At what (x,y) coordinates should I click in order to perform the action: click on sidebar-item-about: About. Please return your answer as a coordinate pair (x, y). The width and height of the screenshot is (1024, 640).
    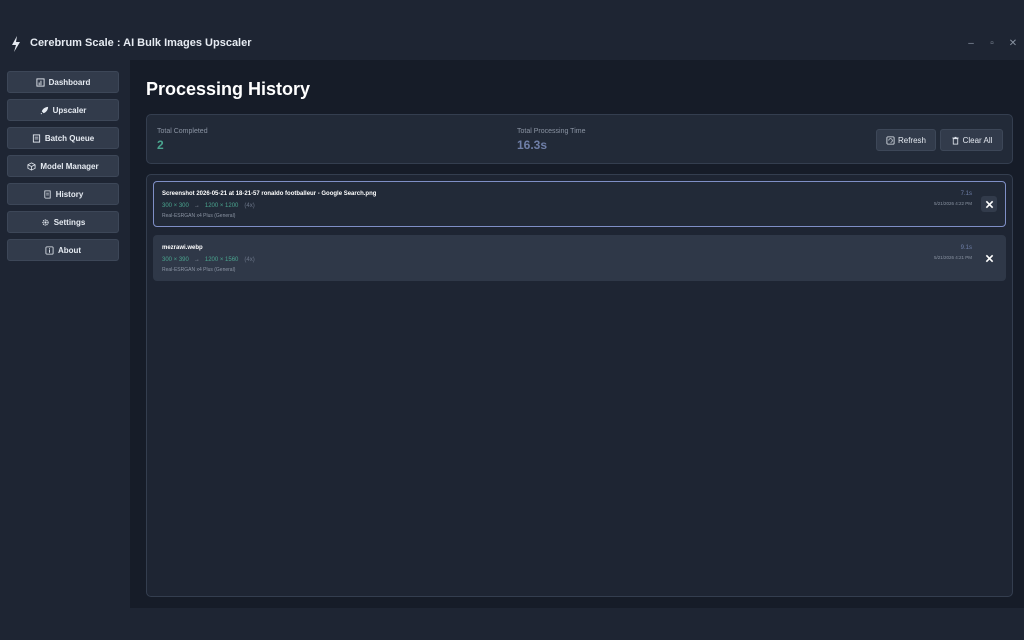
    Looking at the image, I should click on (63, 250).